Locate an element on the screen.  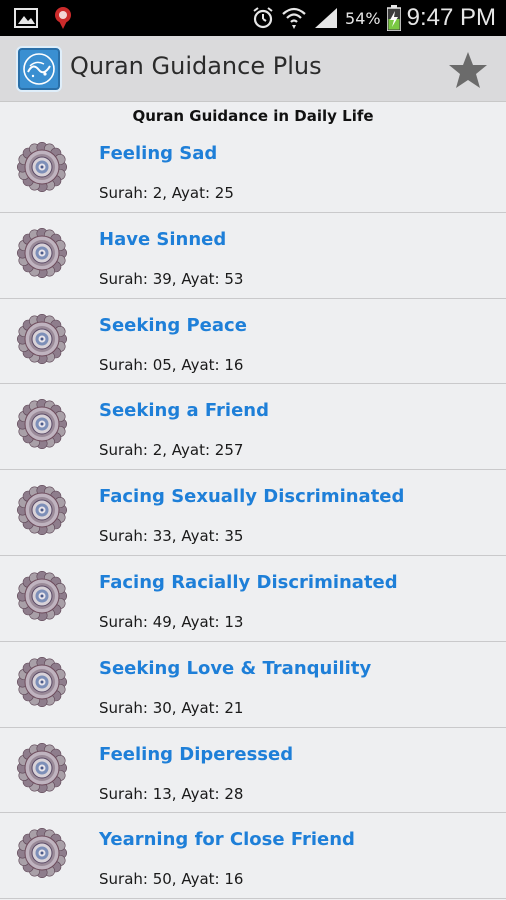
signal-icon is located at coordinates (326, 18).